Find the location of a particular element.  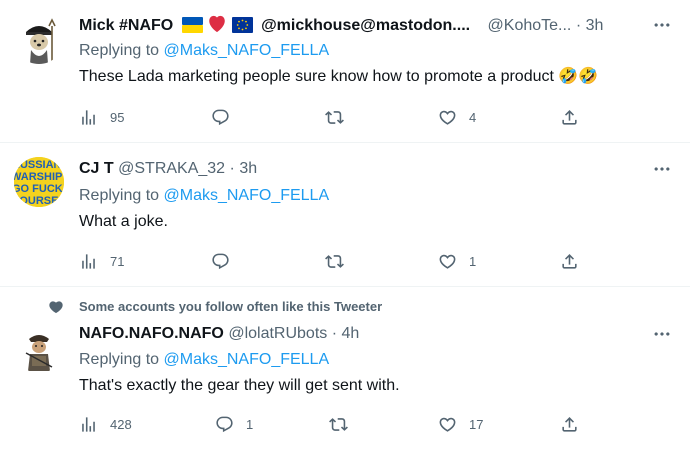

views-count: 95 is located at coordinates (117, 117).